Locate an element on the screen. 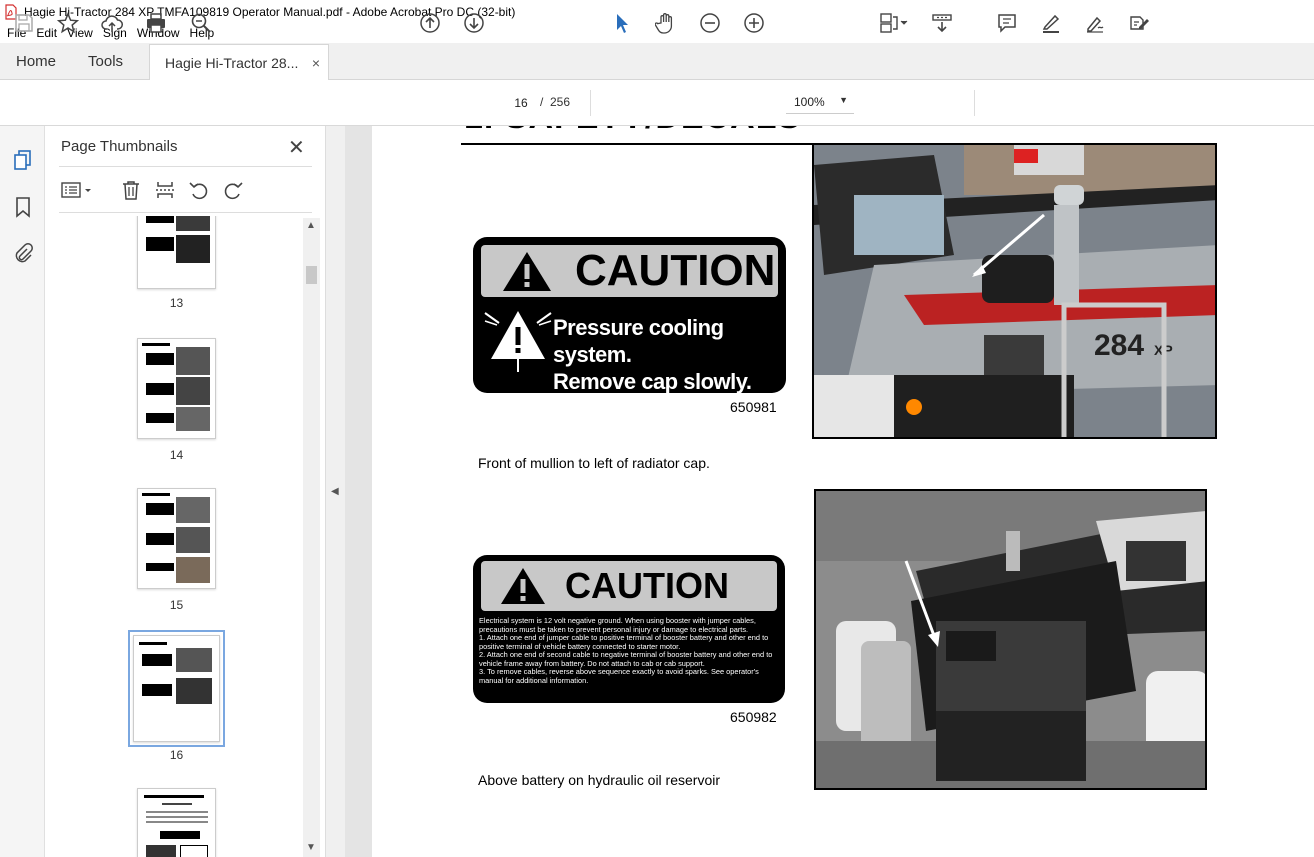  page-heading: 1. SAFETY/DECALS is located at coordinates (632, 131).